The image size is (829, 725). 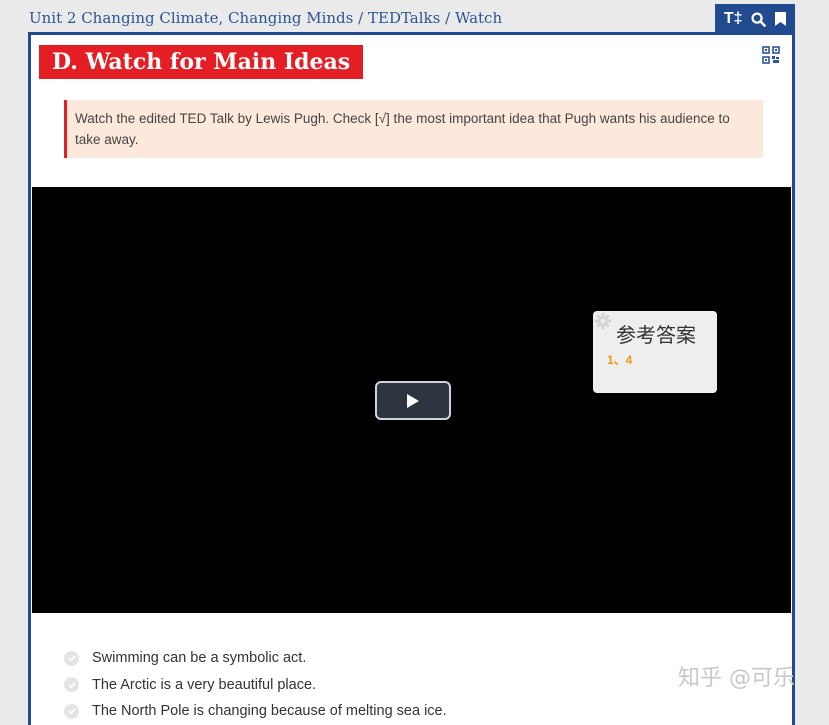 I want to click on bookmark-button, so click(x=781, y=19).